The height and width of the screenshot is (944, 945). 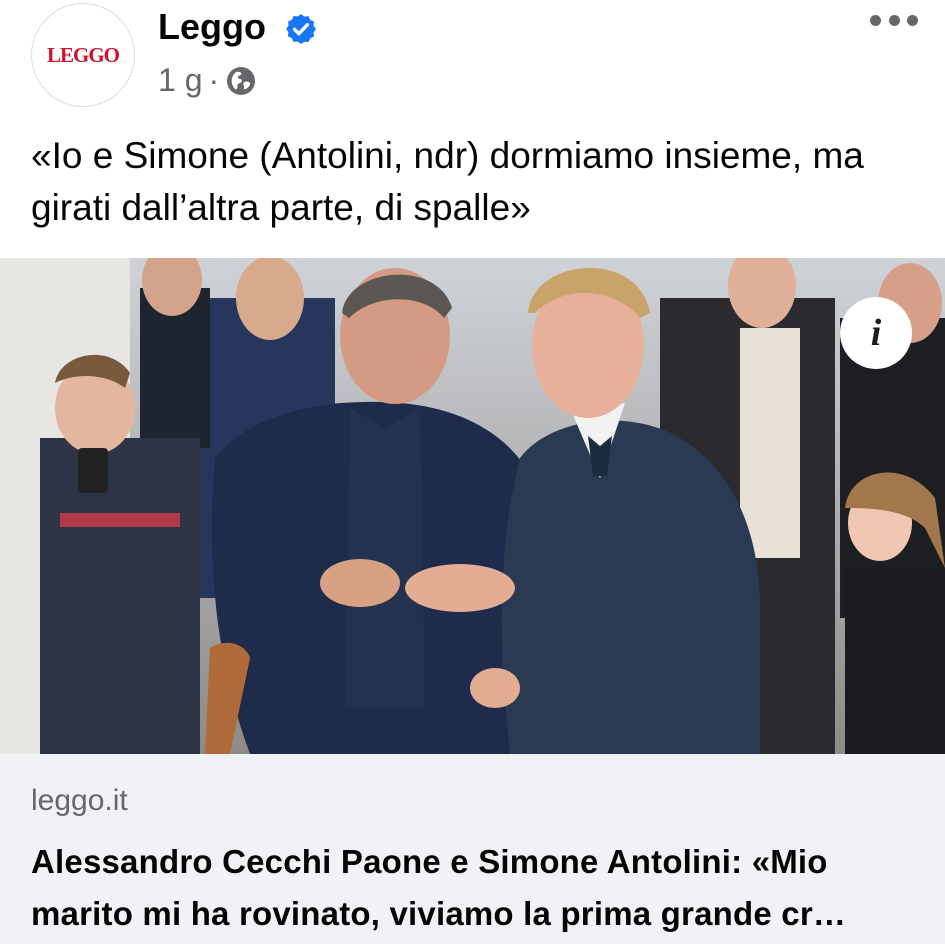 What do you see at coordinates (79, 800) in the screenshot?
I see `link-domain: leggo.it` at bounding box center [79, 800].